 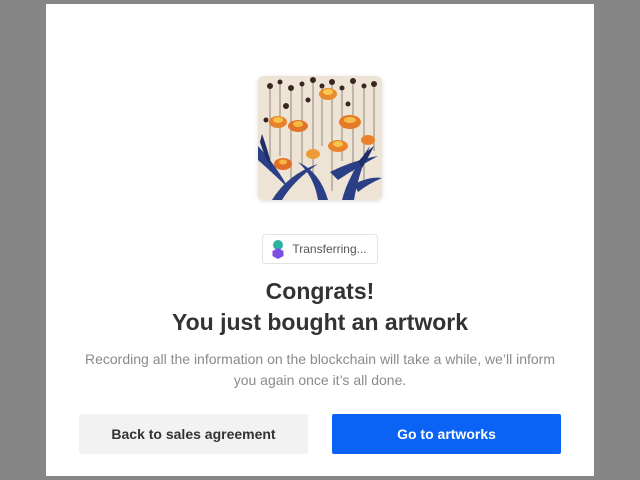 What do you see at coordinates (320, 291) in the screenshot?
I see `modal-title-line1: Congrats!` at bounding box center [320, 291].